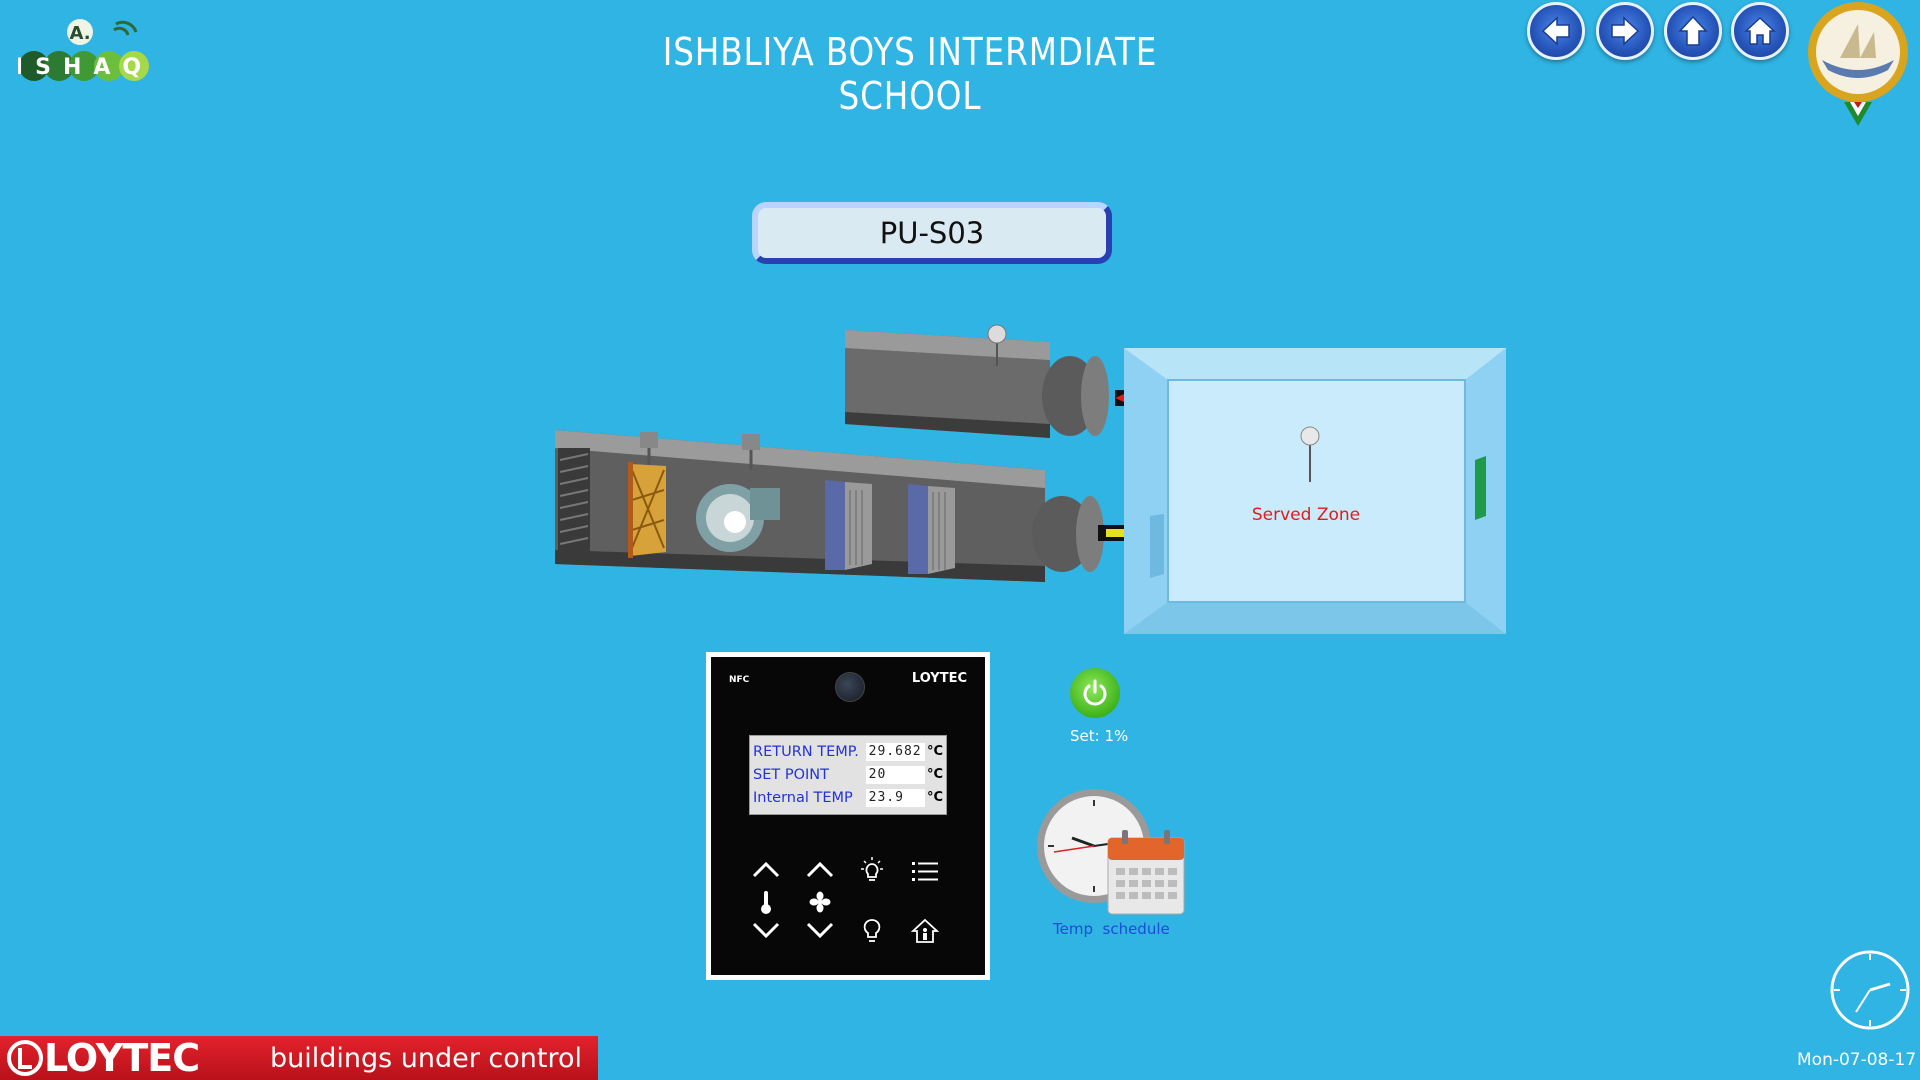  I want to click on set-value-text: Set: 1%, so click(1099, 736).